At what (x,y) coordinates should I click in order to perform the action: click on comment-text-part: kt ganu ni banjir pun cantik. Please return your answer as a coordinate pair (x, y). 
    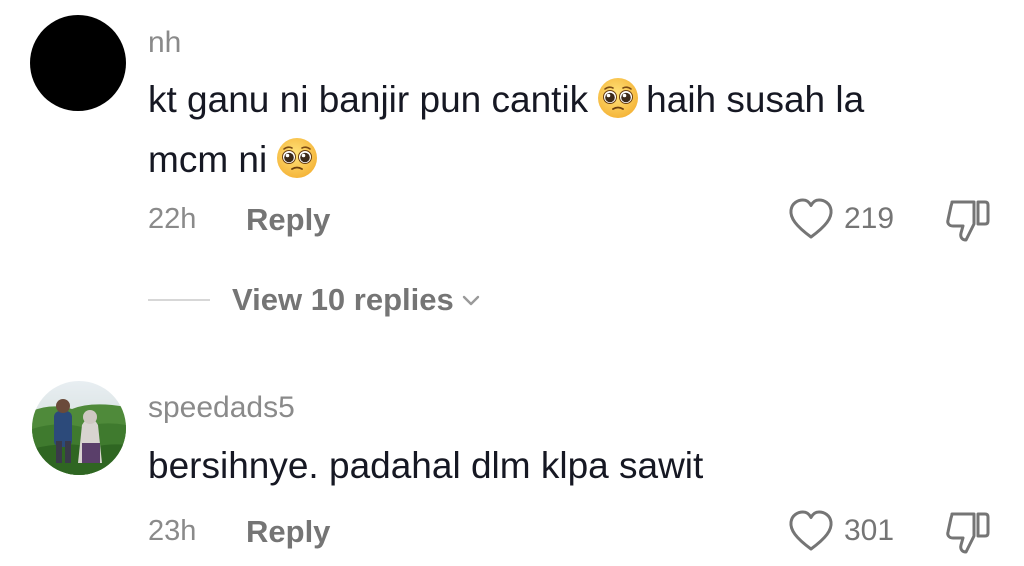
    Looking at the image, I should click on (368, 99).